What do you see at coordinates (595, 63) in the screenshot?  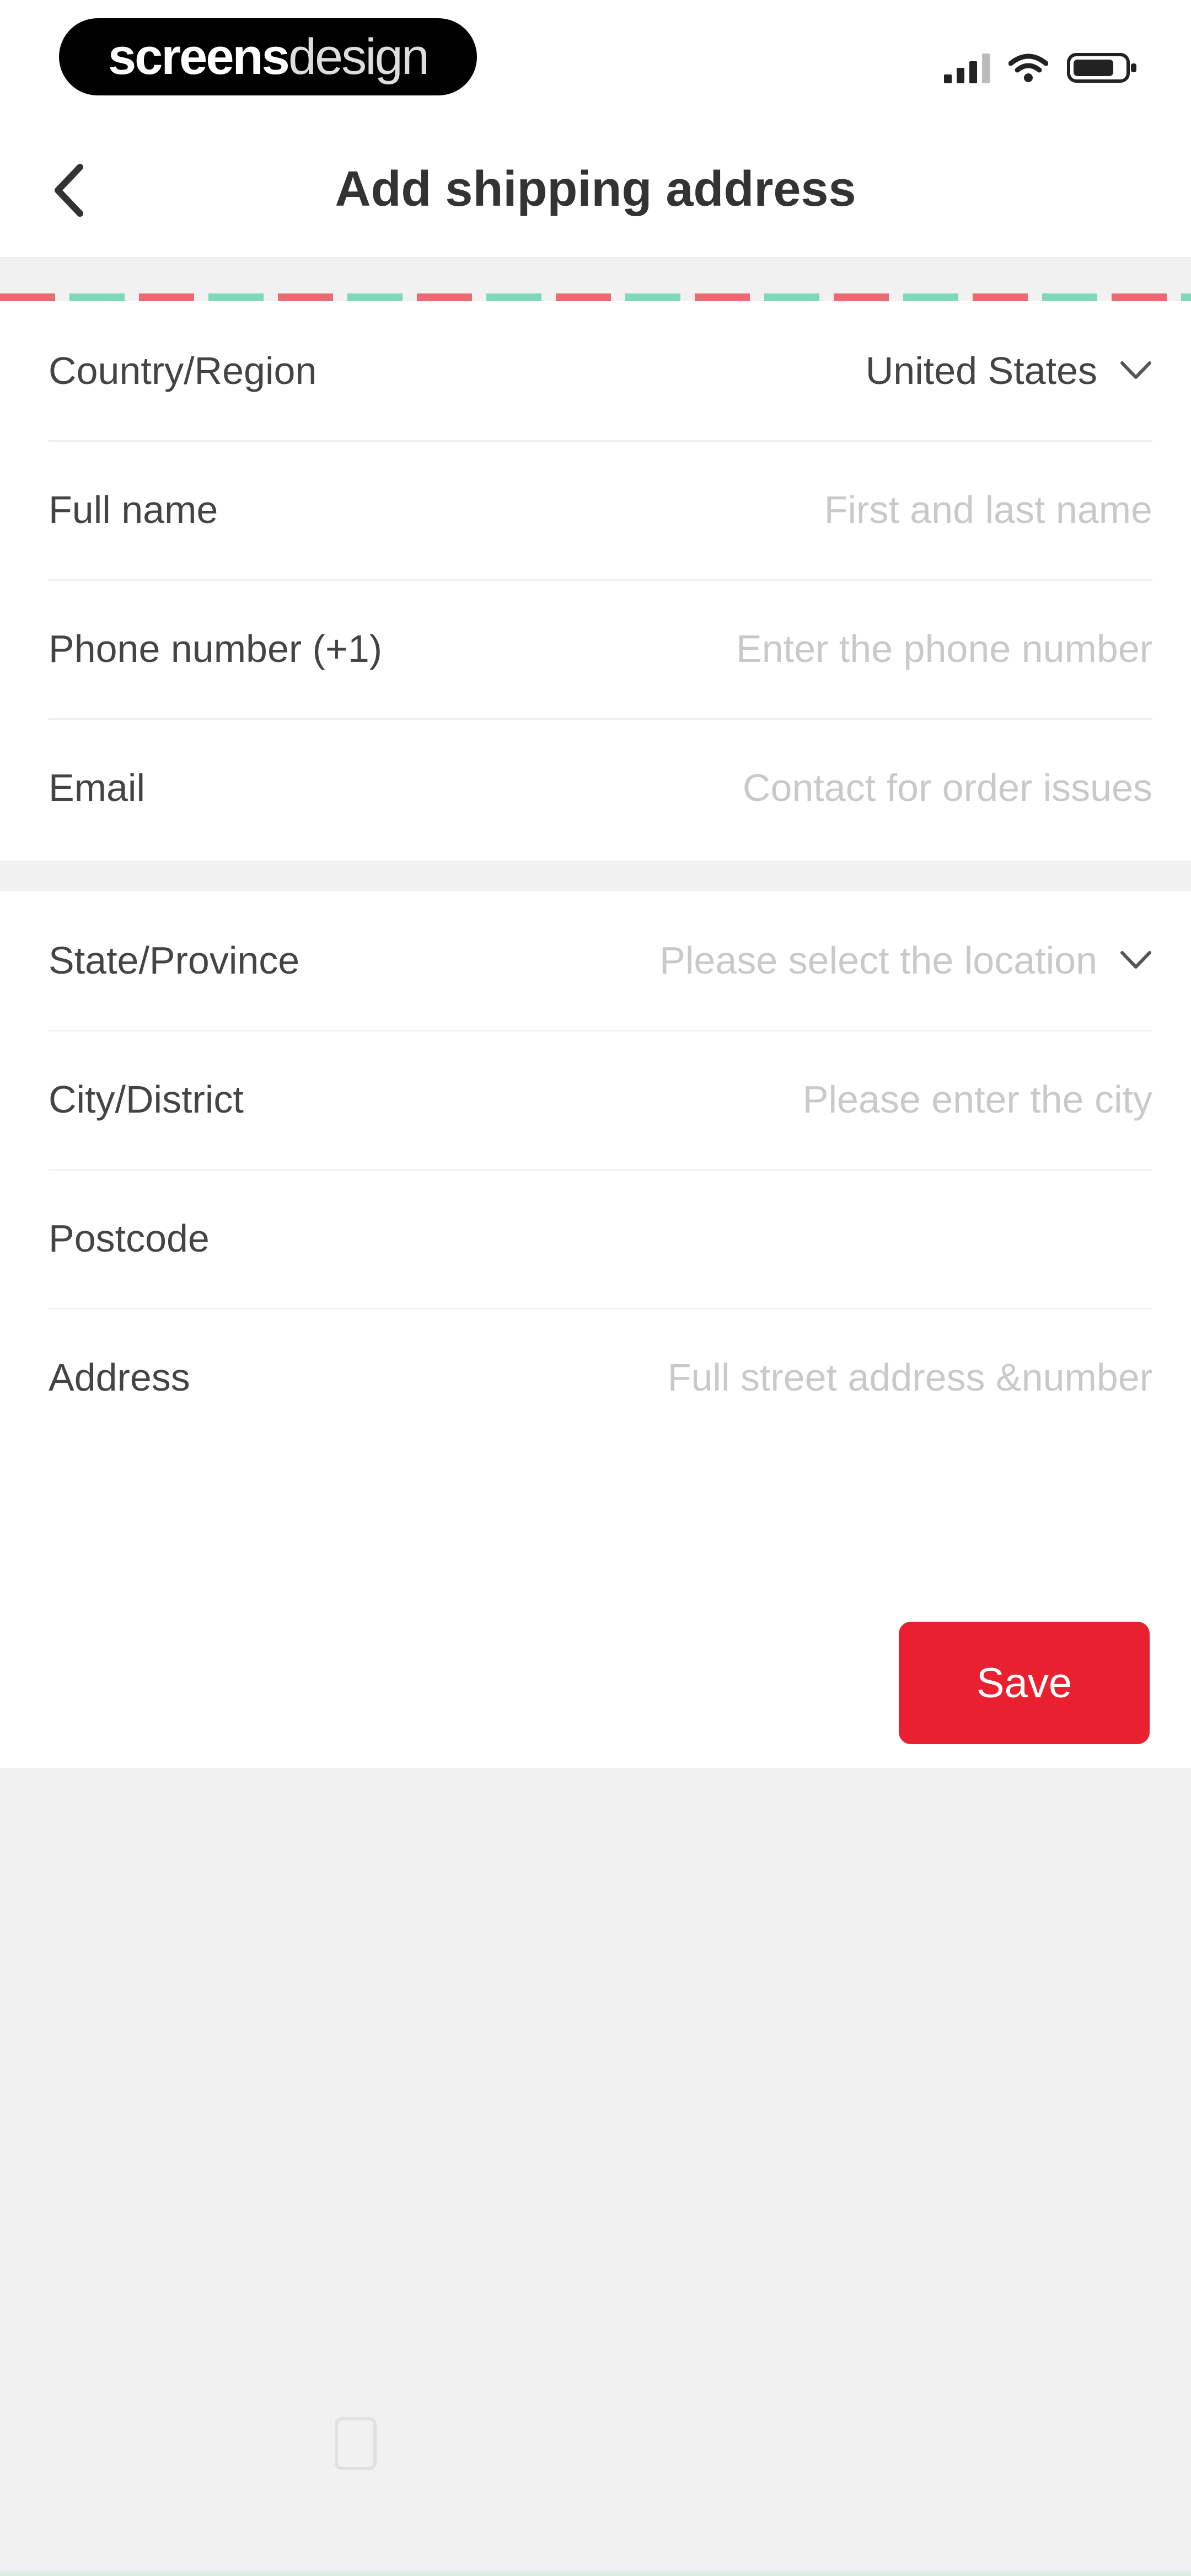 I see `status-bar: screensdesign` at bounding box center [595, 63].